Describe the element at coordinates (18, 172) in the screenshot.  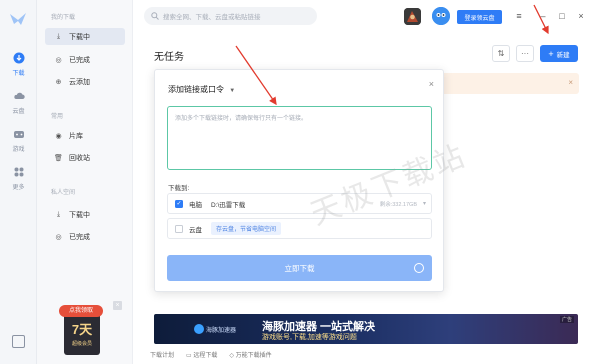
I see `grid-icon` at that location.